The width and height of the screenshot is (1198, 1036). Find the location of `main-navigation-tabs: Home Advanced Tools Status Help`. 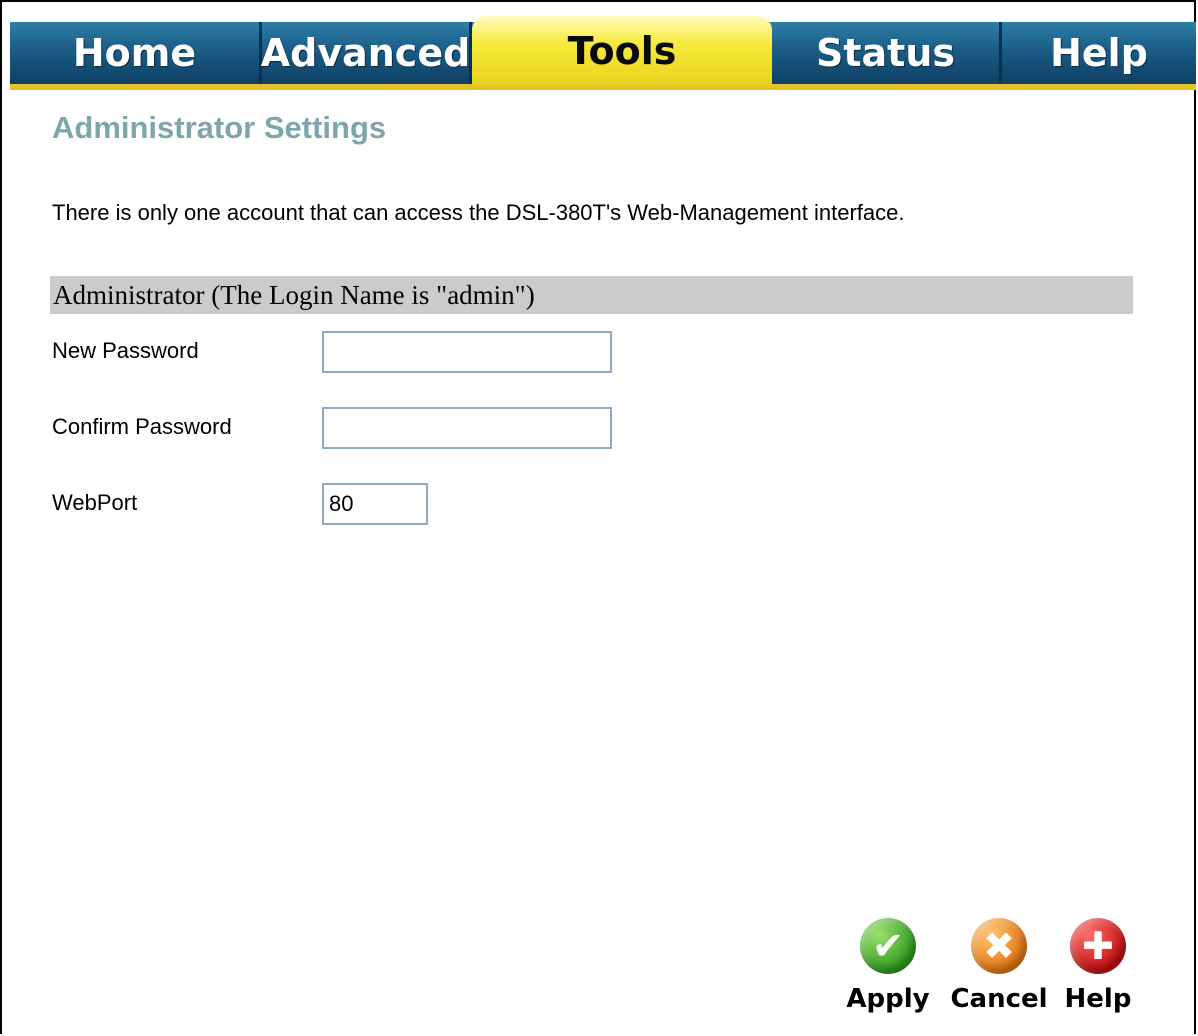

main-navigation-tabs: Home Advanced Tools Status Help is located at coordinates (603, 51).